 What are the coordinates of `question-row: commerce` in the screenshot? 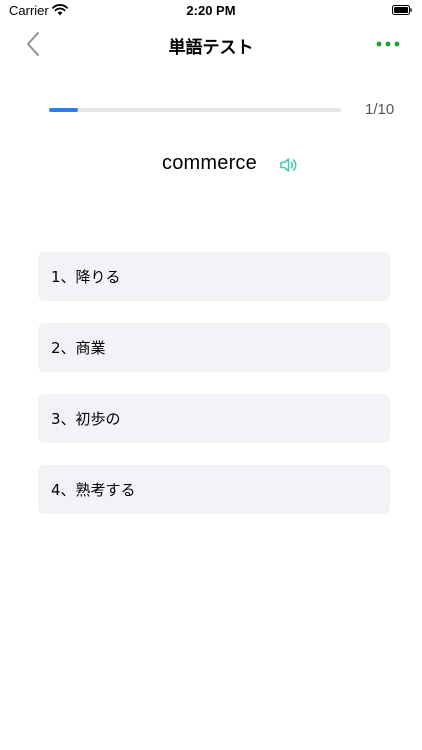 It's located at (211, 165).